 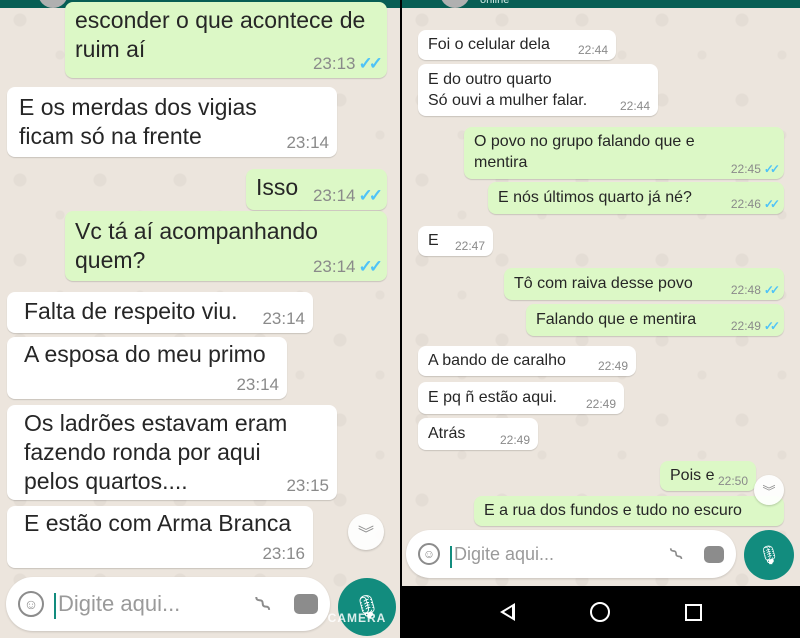 I want to click on home-icon, so click(x=599, y=612).